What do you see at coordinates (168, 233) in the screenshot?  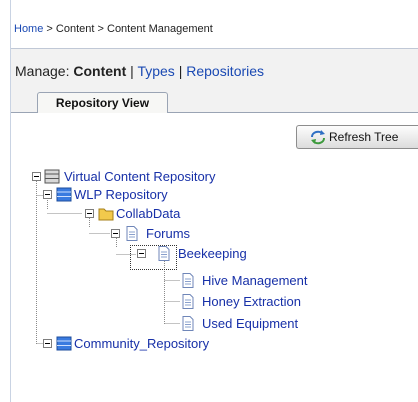 I see `tree-node-label: Forums` at bounding box center [168, 233].